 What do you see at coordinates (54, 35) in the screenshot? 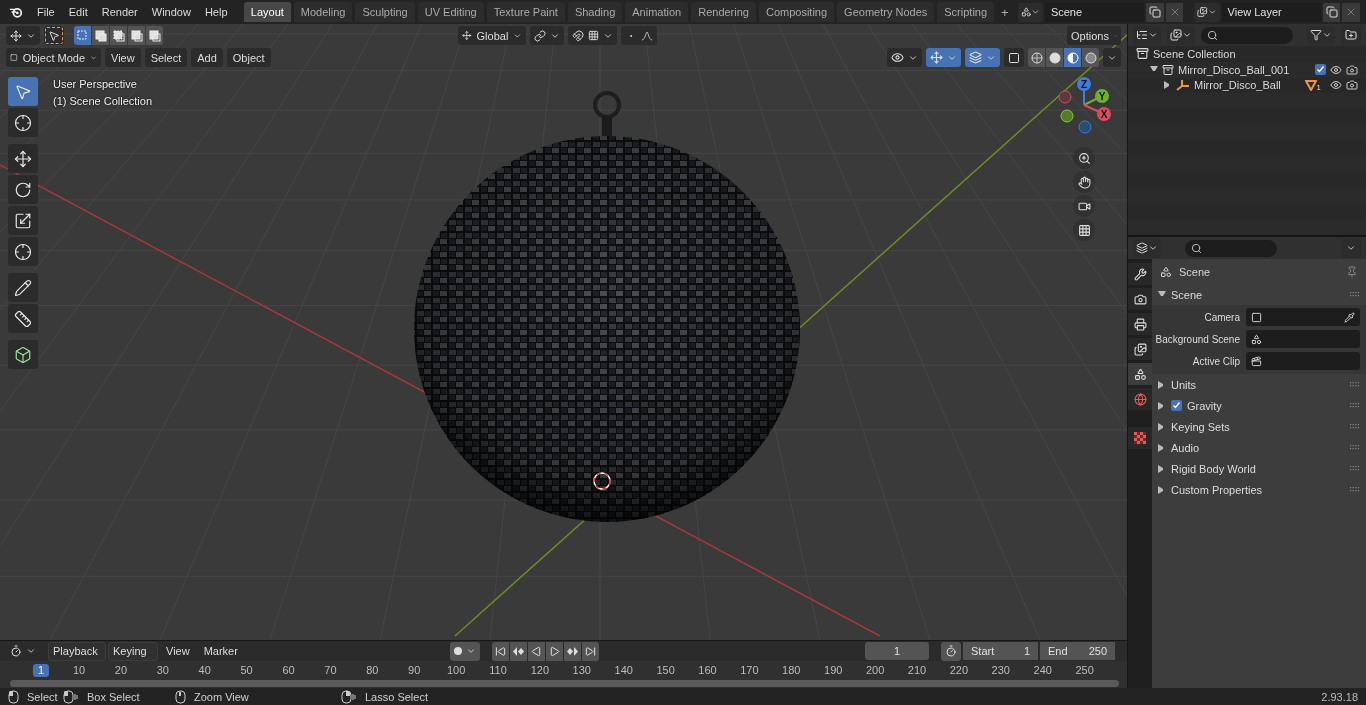
I see `active-tool-button` at bounding box center [54, 35].